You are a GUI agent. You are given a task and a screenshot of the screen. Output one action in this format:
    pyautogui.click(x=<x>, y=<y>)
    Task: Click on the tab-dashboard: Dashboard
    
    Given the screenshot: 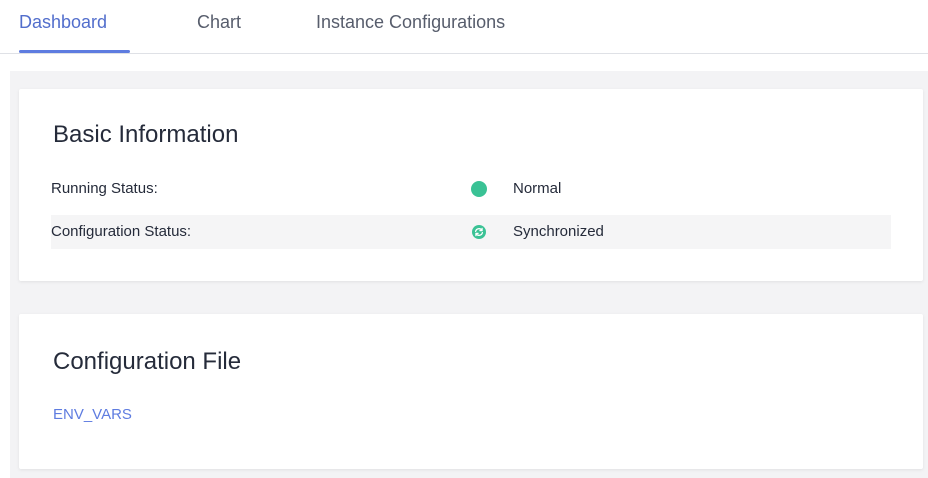 What is the action you would take?
    pyautogui.click(x=63, y=22)
    